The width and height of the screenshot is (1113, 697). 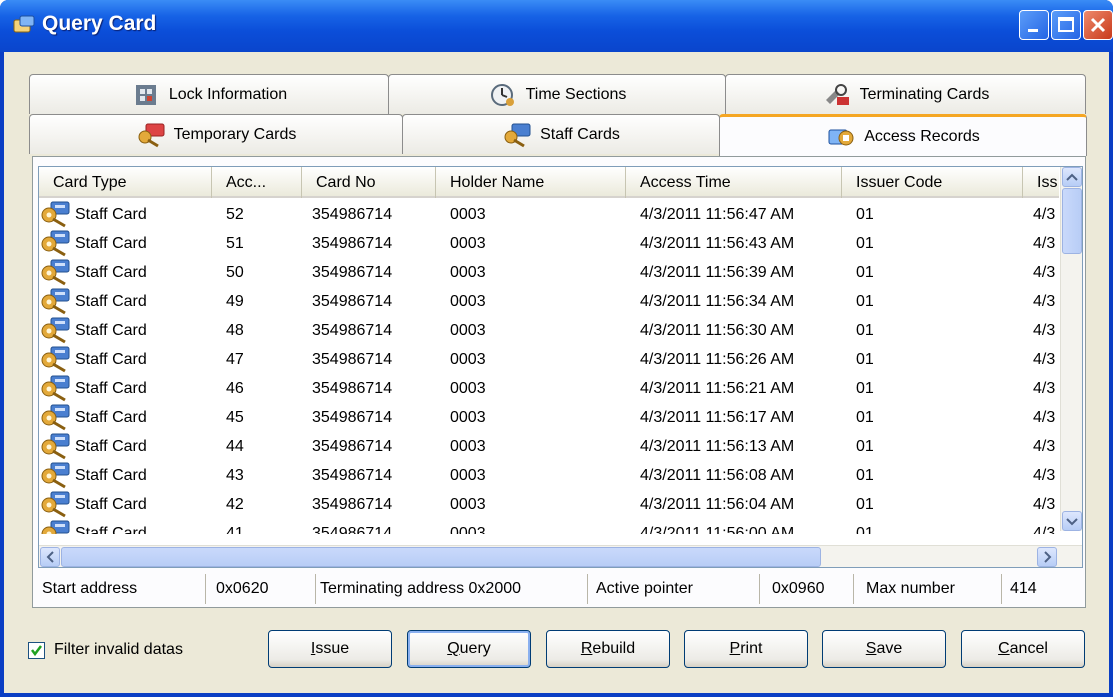 What do you see at coordinates (36, 650) in the screenshot?
I see `filter-invalid-checkbox` at bounding box center [36, 650].